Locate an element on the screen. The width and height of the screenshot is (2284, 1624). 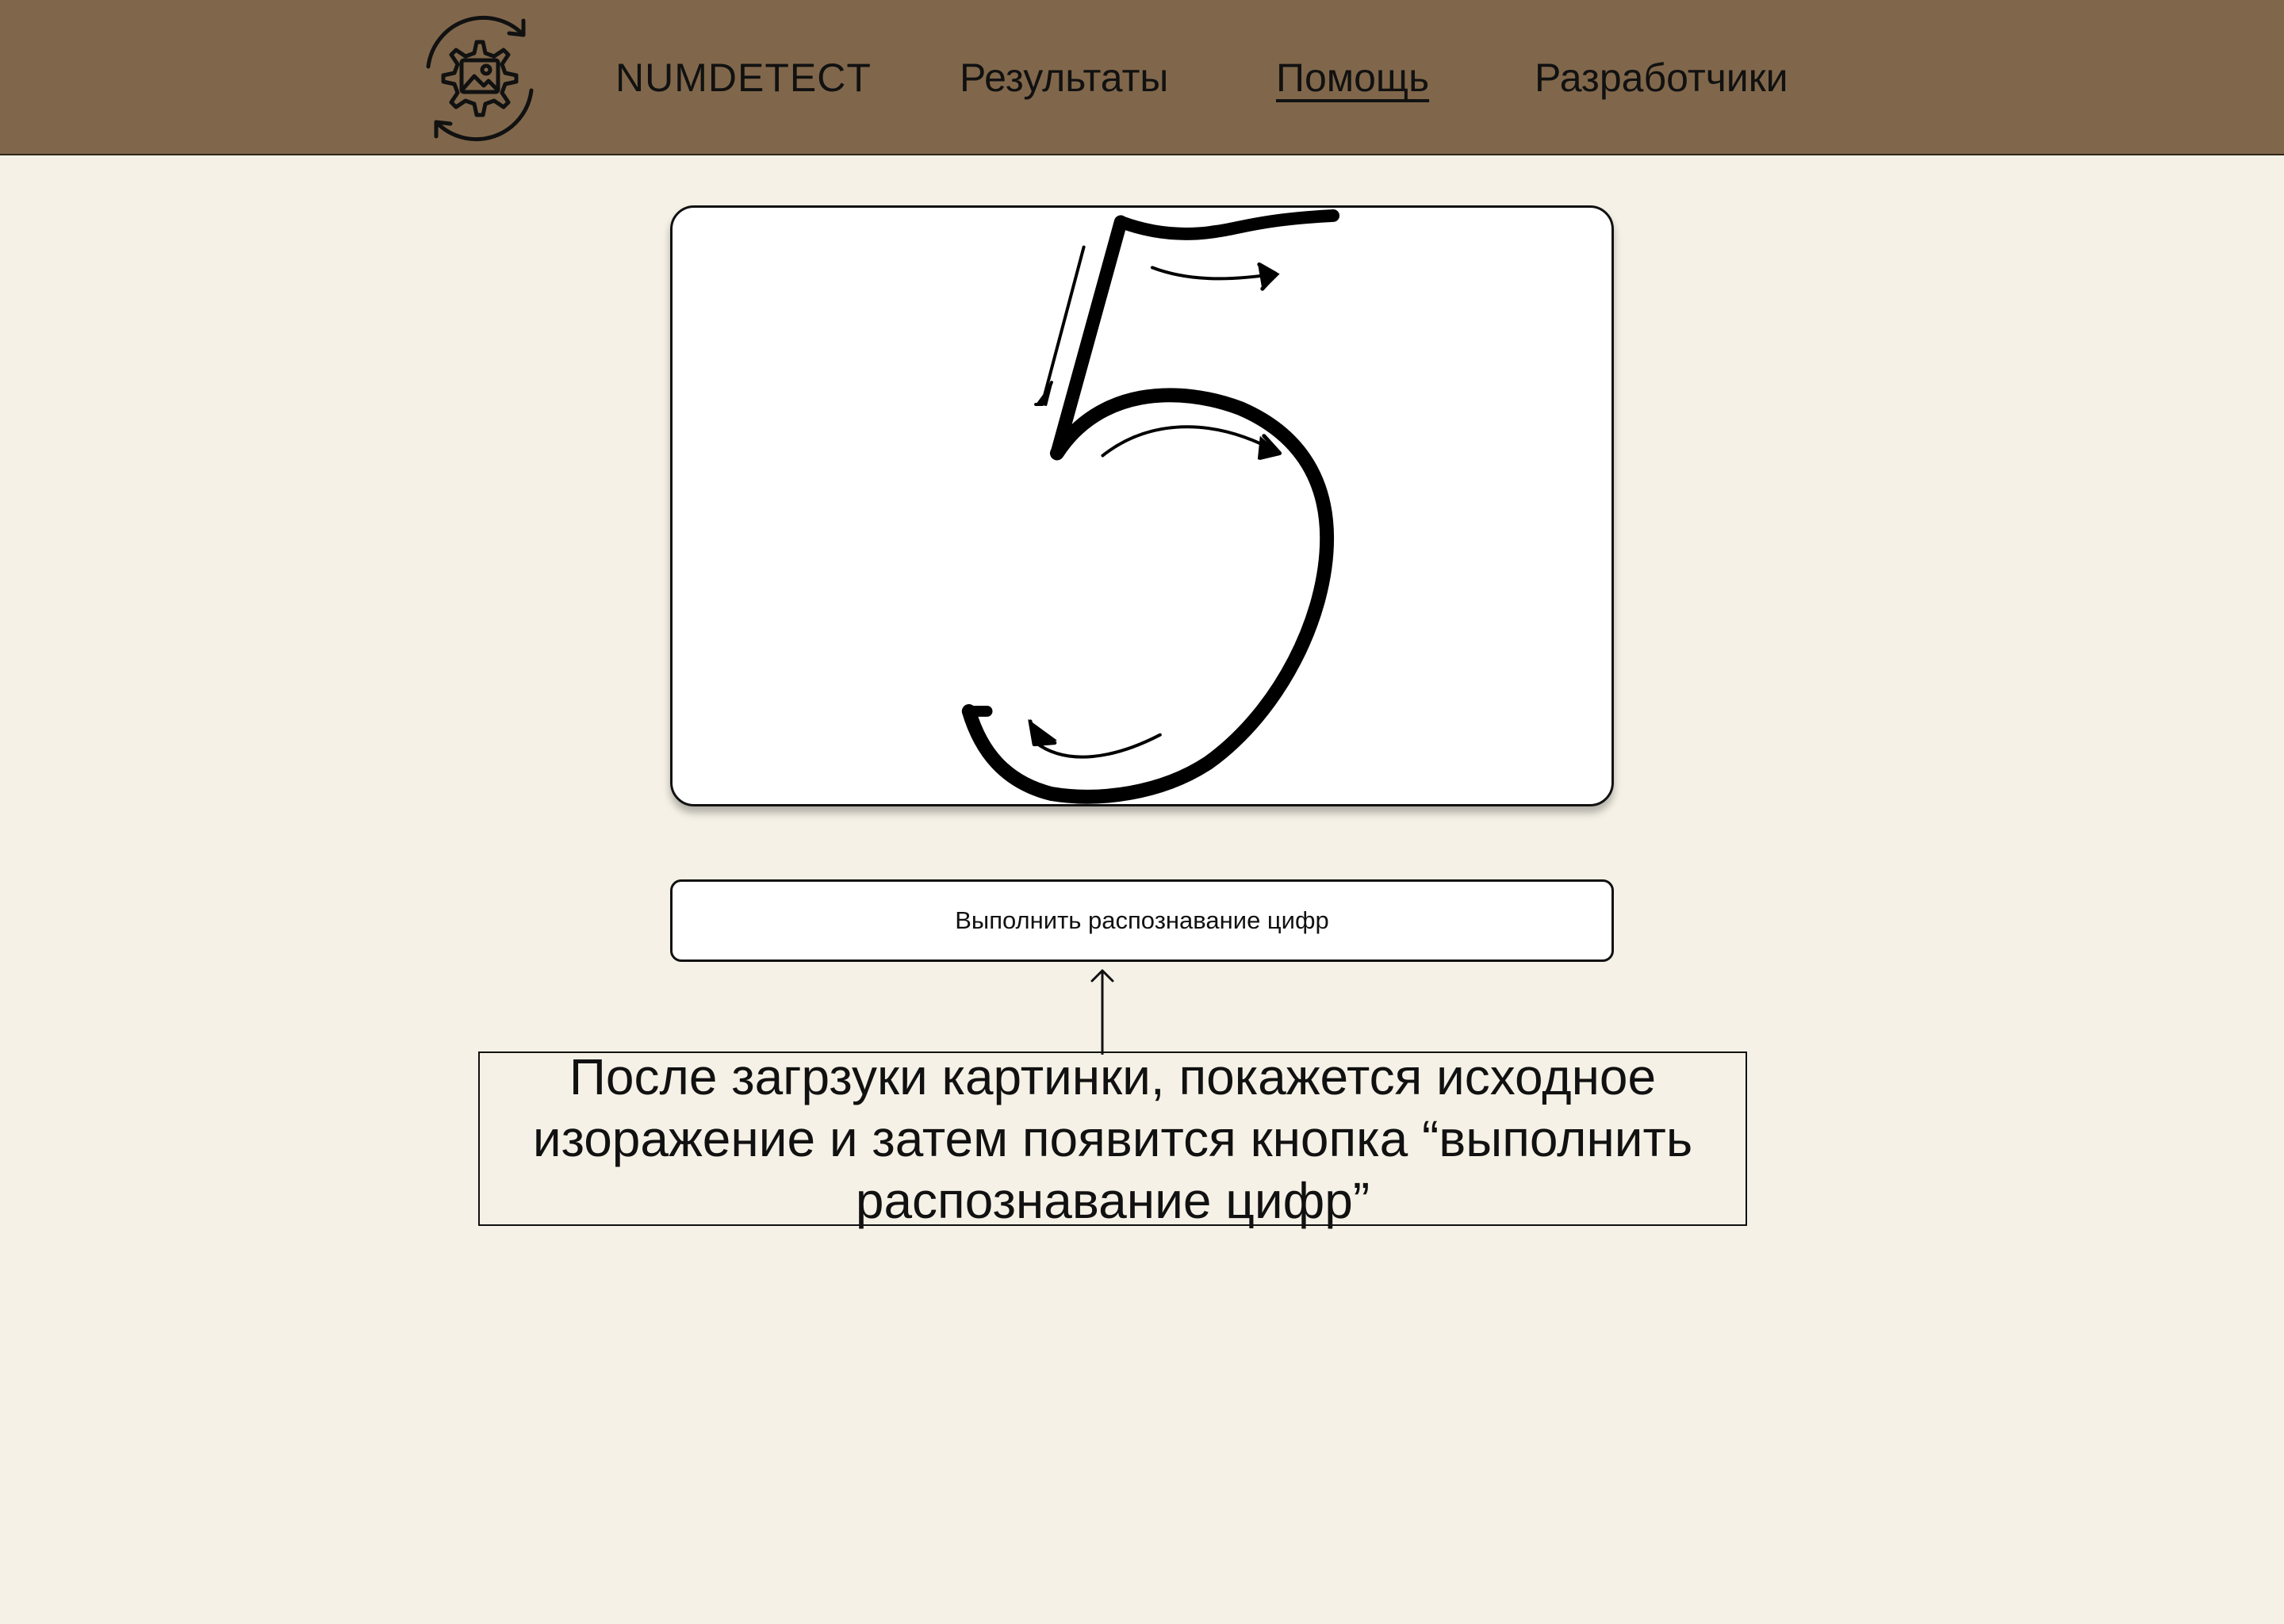
top-navbar: NUMDETECT Результаты Помощь Разработчики is located at coordinates (1142, 77).